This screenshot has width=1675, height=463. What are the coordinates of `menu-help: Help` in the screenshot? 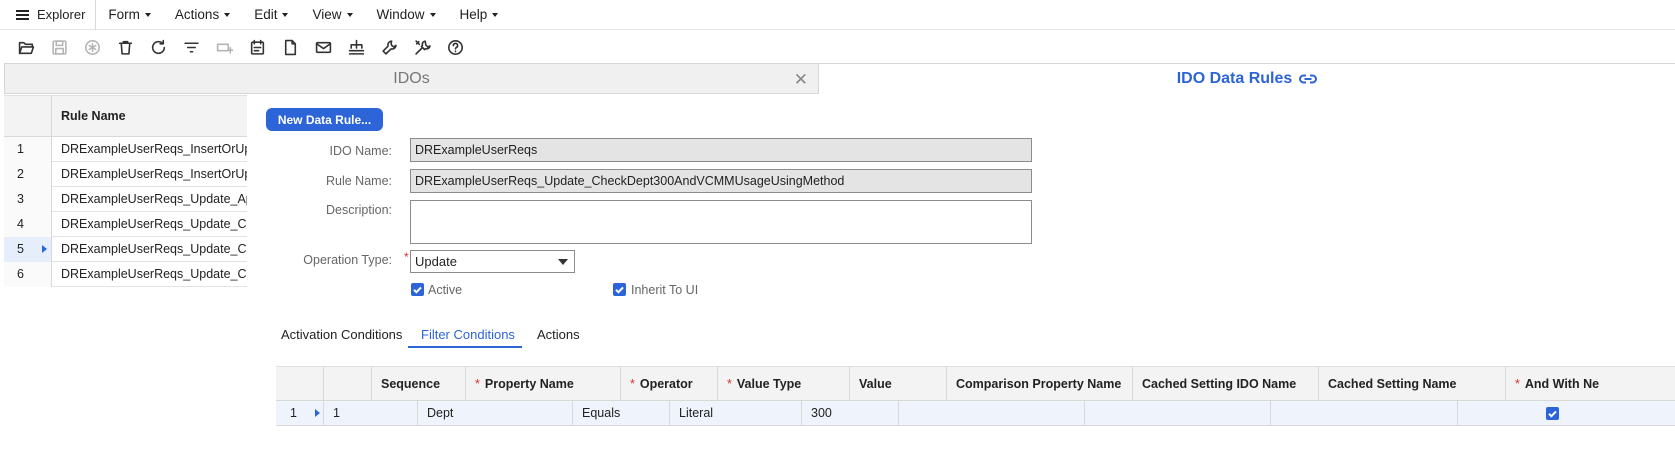 It's located at (479, 15).